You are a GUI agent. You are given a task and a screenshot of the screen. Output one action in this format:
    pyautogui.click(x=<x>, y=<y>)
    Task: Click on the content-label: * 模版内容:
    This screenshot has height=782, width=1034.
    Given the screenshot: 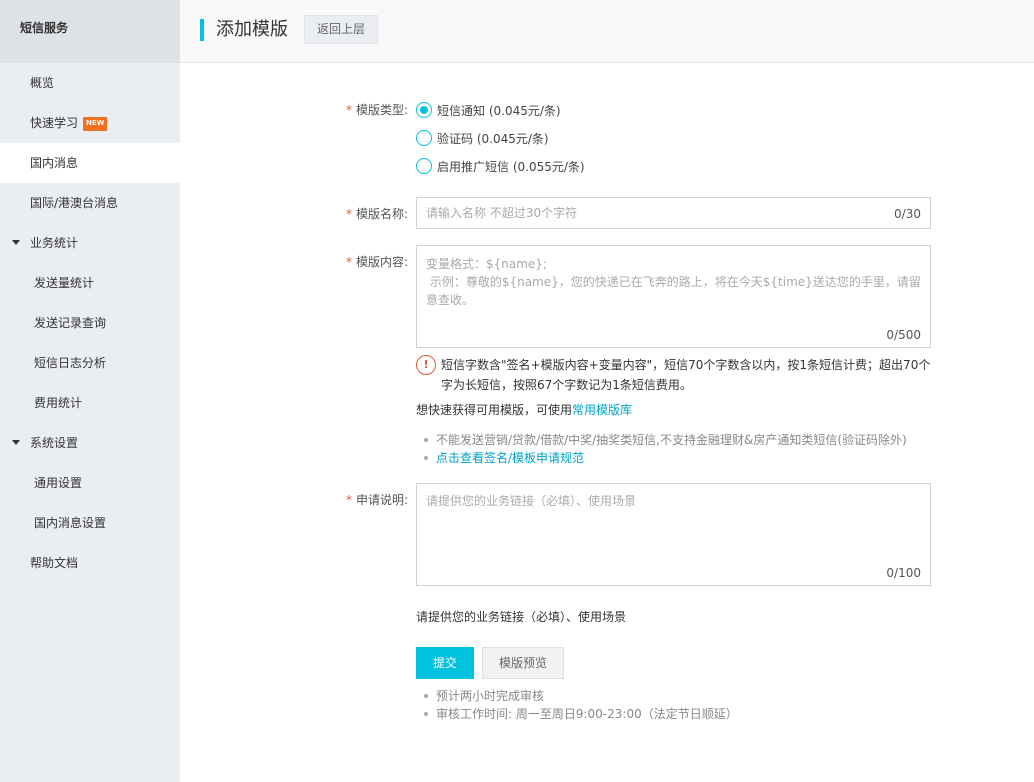 What is the action you would take?
    pyautogui.click(x=376, y=262)
    